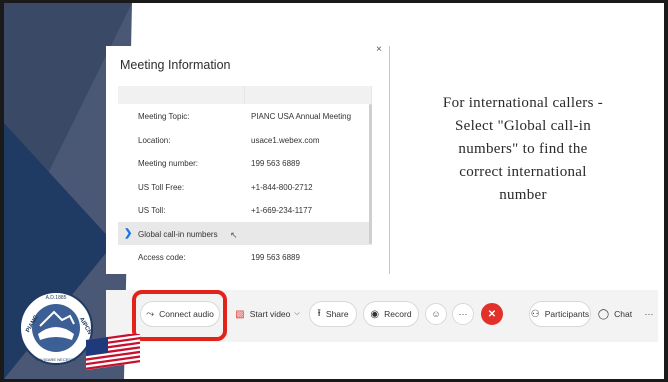  Describe the element at coordinates (179, 315) in the screenshot. I see `connect-audio-highlight` at that location.